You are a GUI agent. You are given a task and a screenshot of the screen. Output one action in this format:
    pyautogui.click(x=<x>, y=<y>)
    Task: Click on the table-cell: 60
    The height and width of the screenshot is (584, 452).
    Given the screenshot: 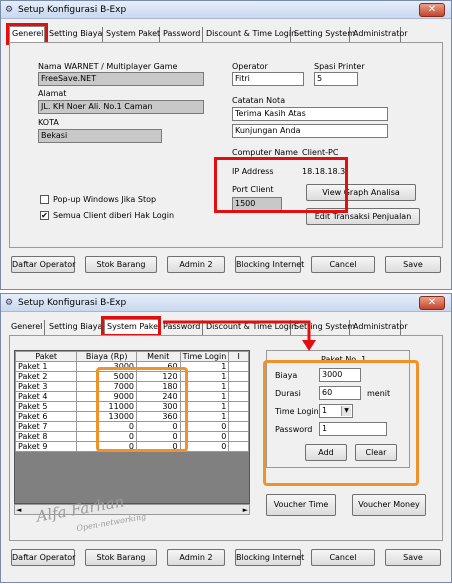 What is the action you would take?
    pyautogui.click(x=158, y=366)
    